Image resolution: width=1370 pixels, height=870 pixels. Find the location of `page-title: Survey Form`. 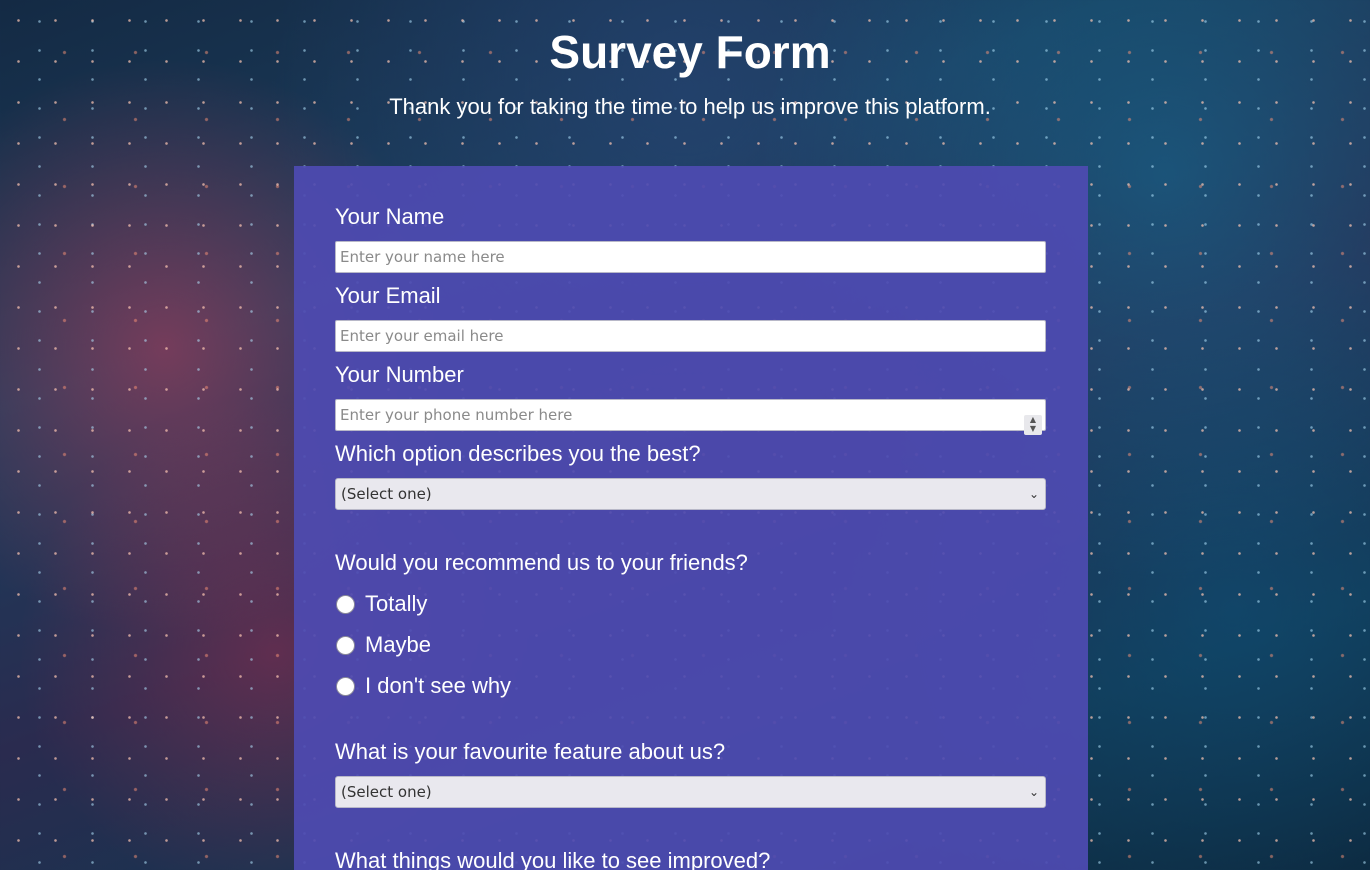

page-title: Survey Form is located at coordinates (690, 52).